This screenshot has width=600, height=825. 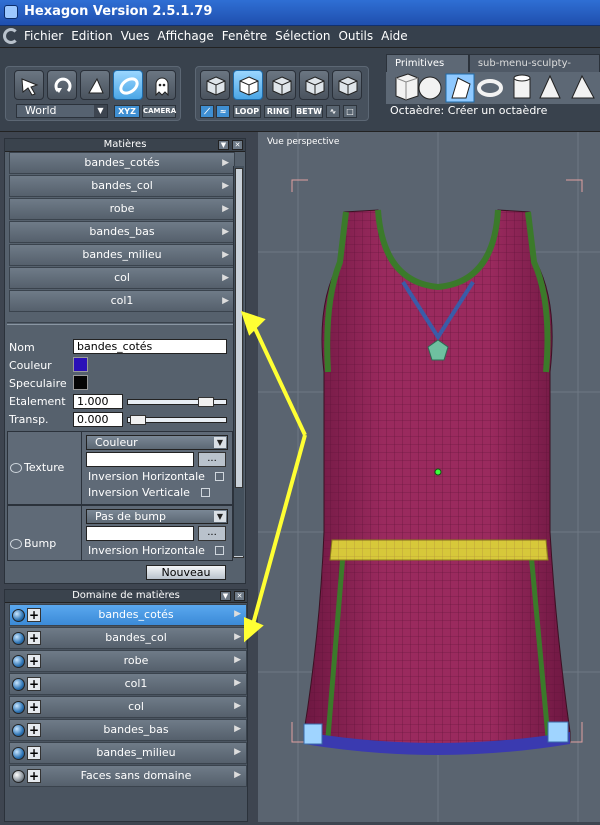 I want to click on color-swatch, so click(x=80, y=364).